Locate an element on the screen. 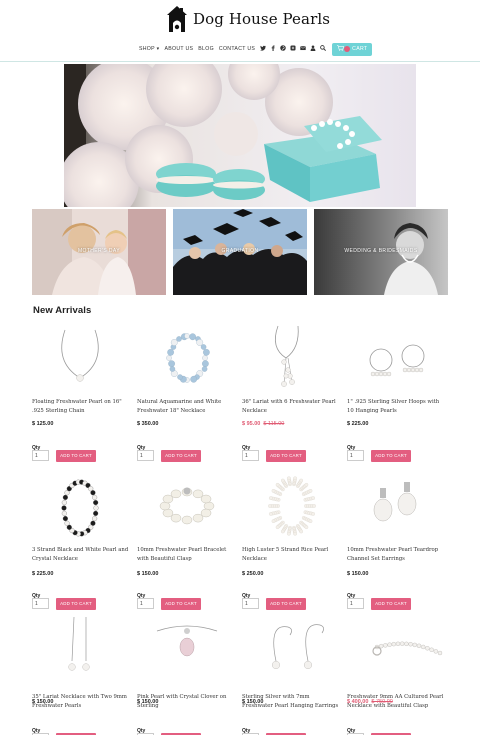 This screenshot has width=480, height=735. cart-count-badge is located at coordinates (347, 49).